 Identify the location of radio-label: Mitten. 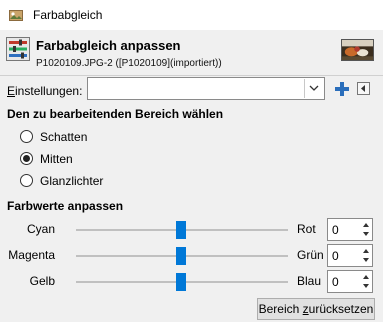
(56, 159).